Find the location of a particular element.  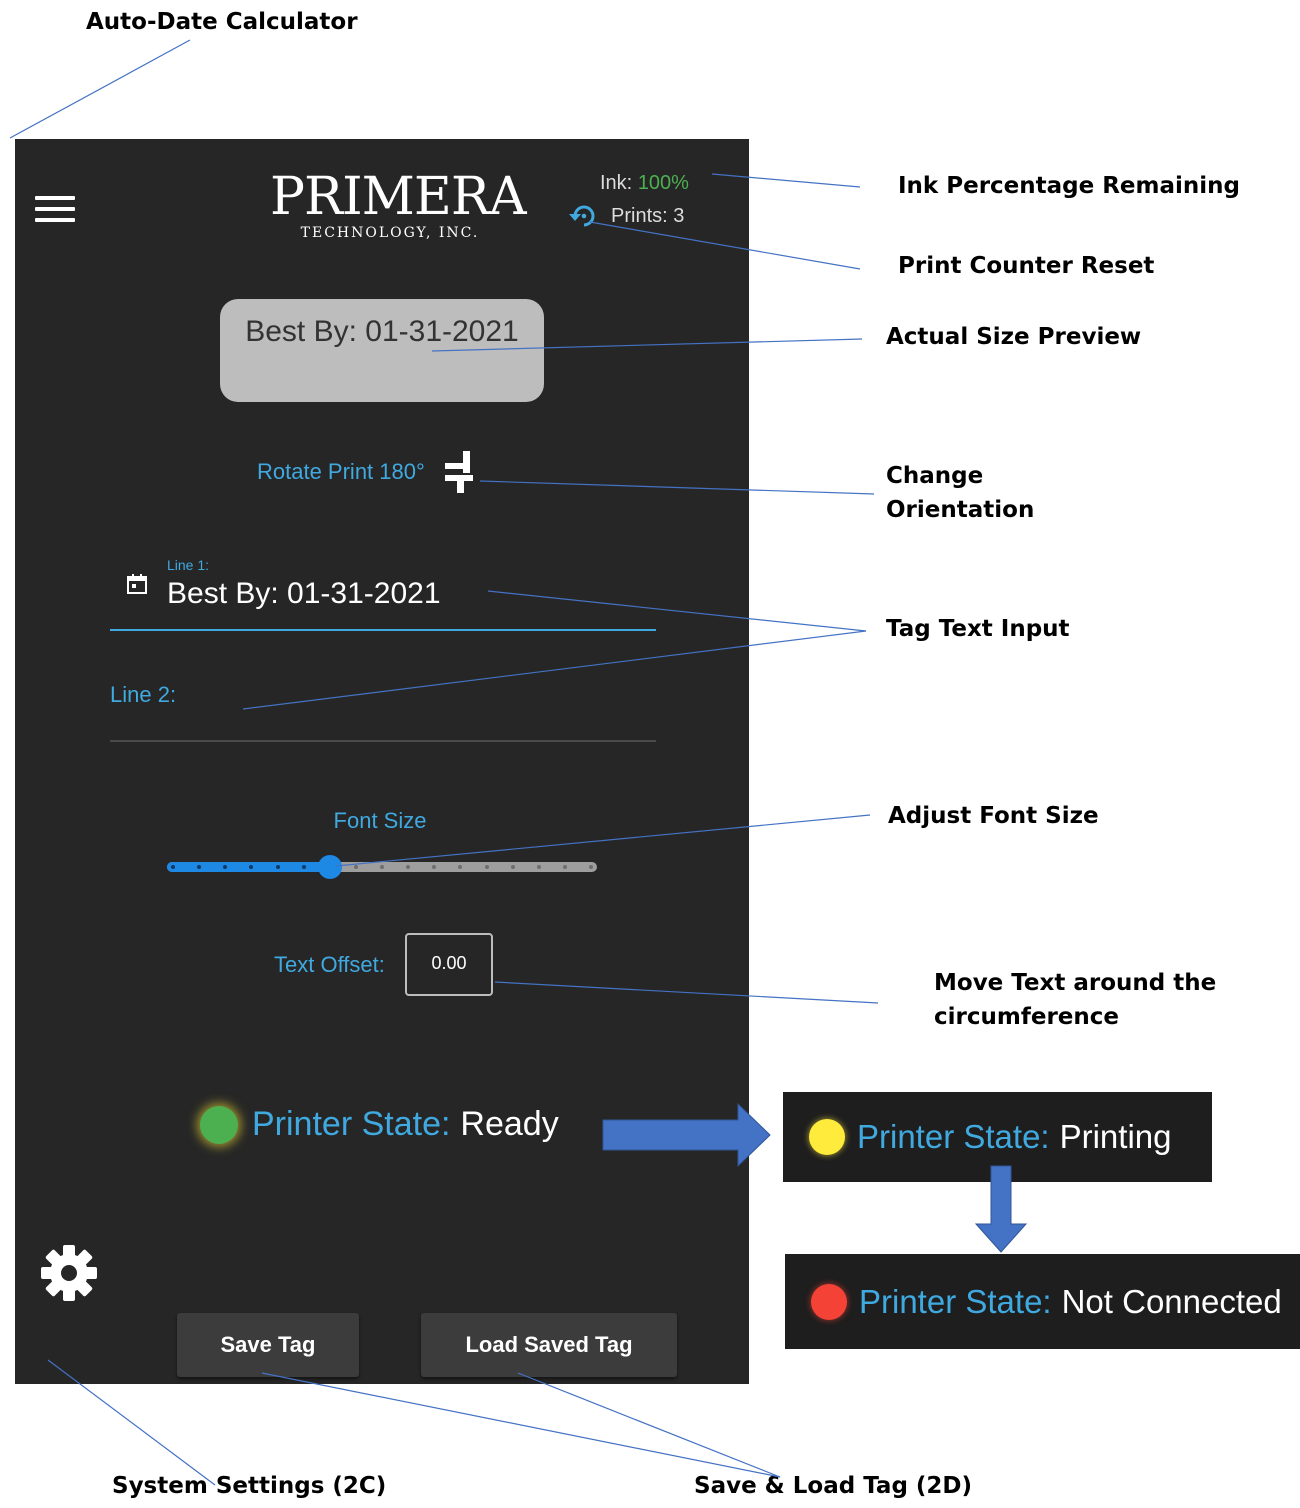

gear-icon is located at coordinates (69, 1273).